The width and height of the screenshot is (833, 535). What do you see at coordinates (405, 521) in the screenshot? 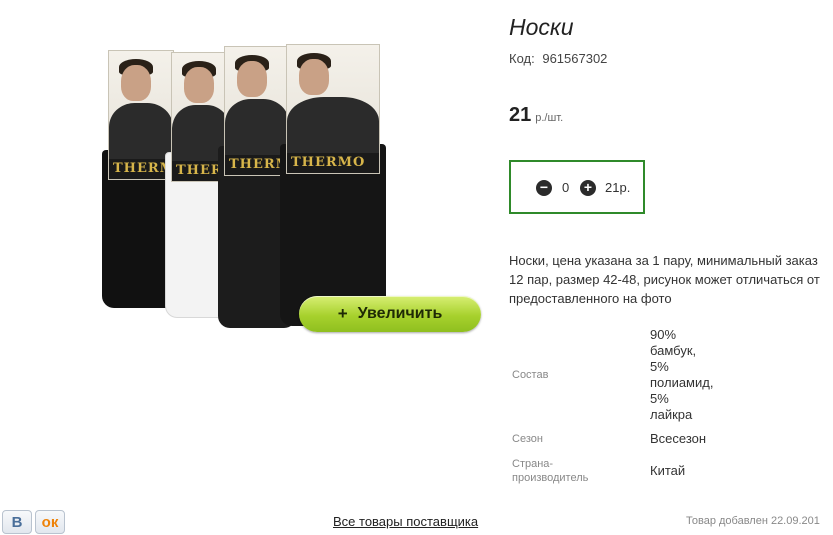
I see `all-supplier-products-link: Все товары поставщика` at bounding box center [405, 521].